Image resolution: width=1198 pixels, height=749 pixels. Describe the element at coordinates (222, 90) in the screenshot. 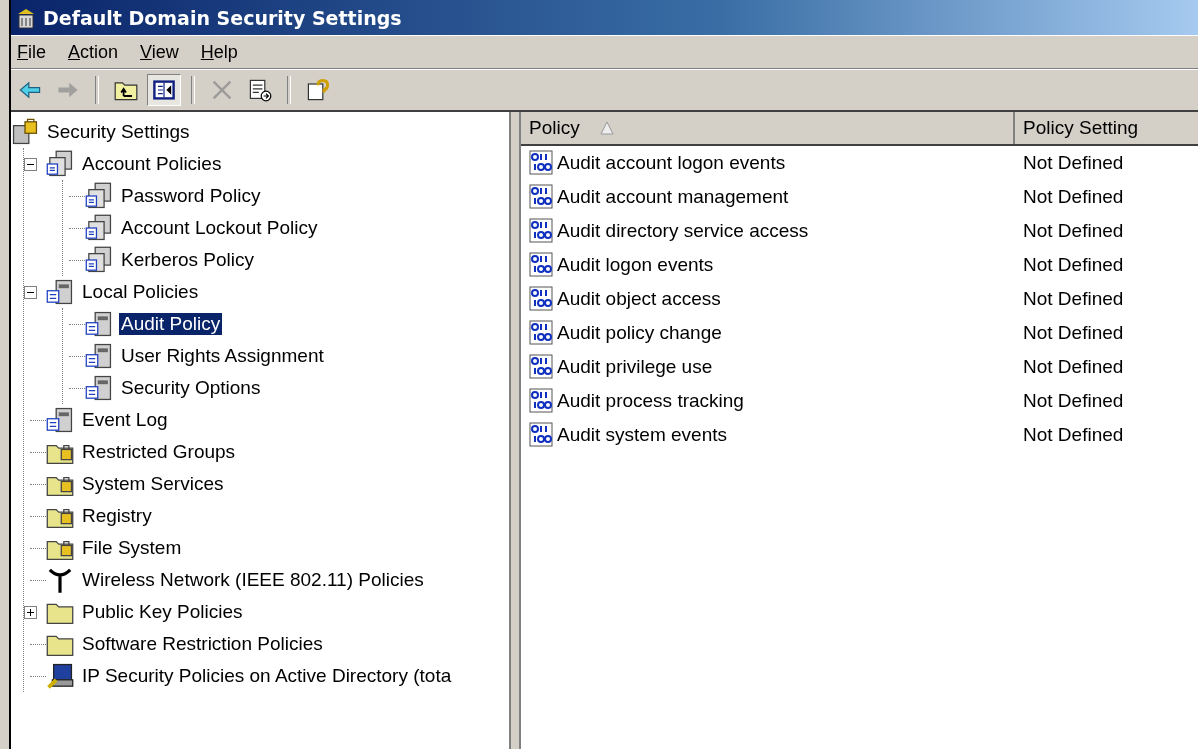

I see `delete-icon` at that location.